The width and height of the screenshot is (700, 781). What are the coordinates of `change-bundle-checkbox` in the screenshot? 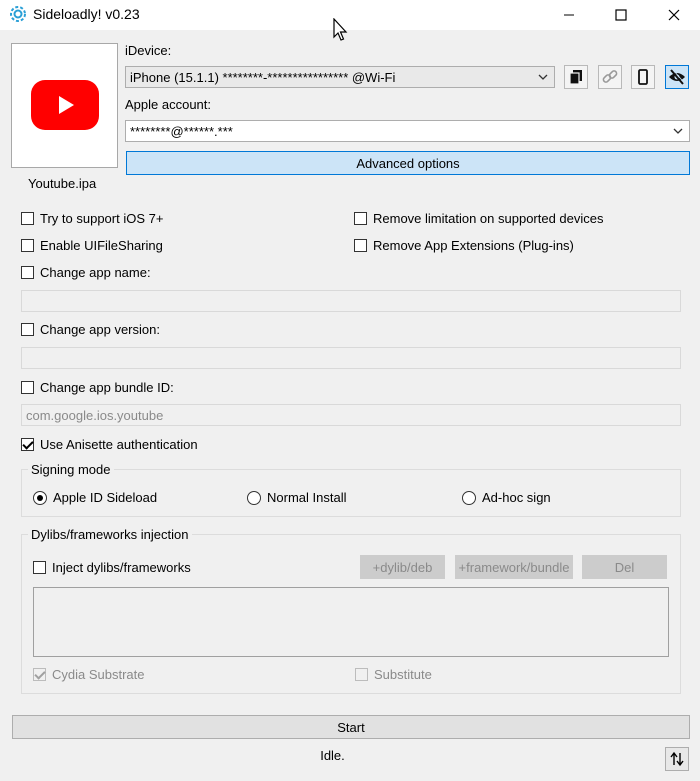 It's located at (27, 387).